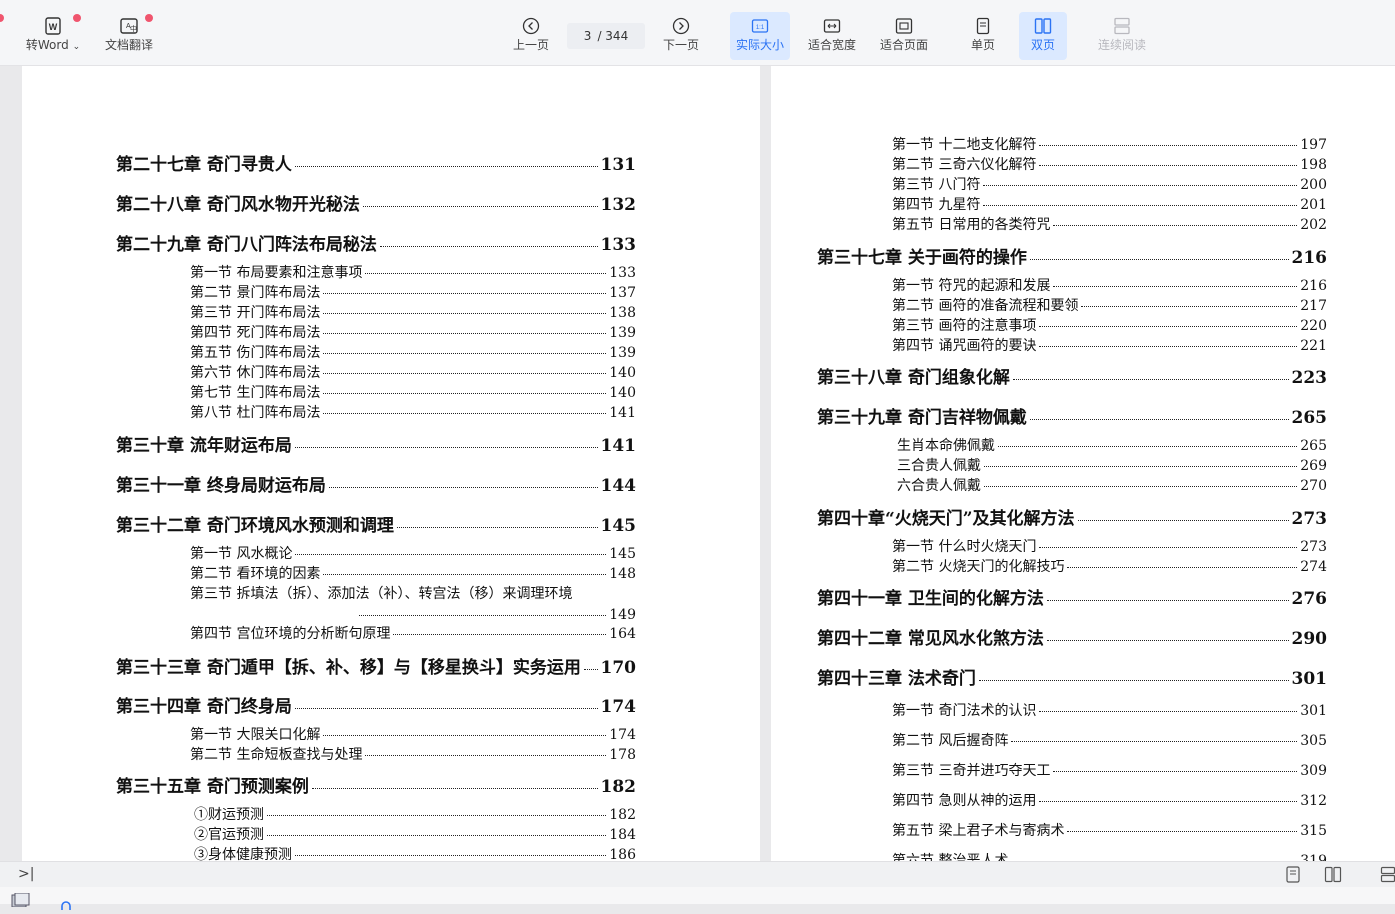 This screenshot has height=914, width=1395. Describe the element at coordinates (376, 704) in the screenshot. I see `toc-chapter-entry: 第三十四章 奇门终身局 174` at that location.